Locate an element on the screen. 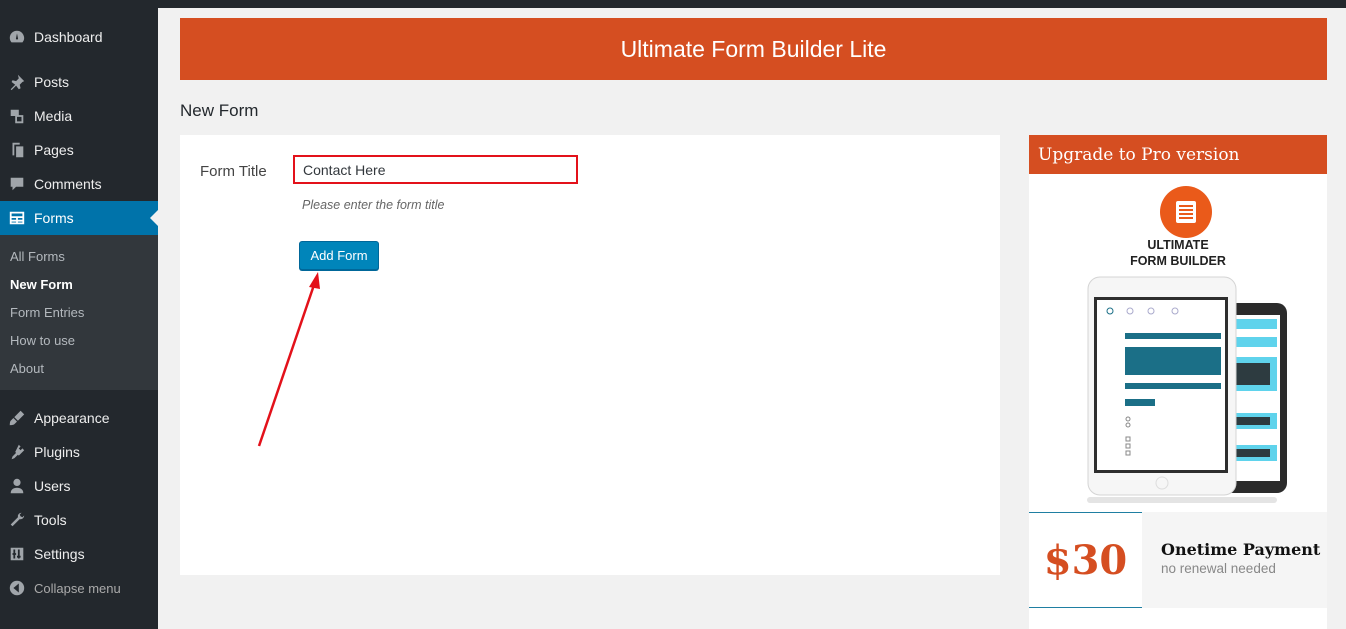  menu-label: Posts is located at coordinates (52, 82).